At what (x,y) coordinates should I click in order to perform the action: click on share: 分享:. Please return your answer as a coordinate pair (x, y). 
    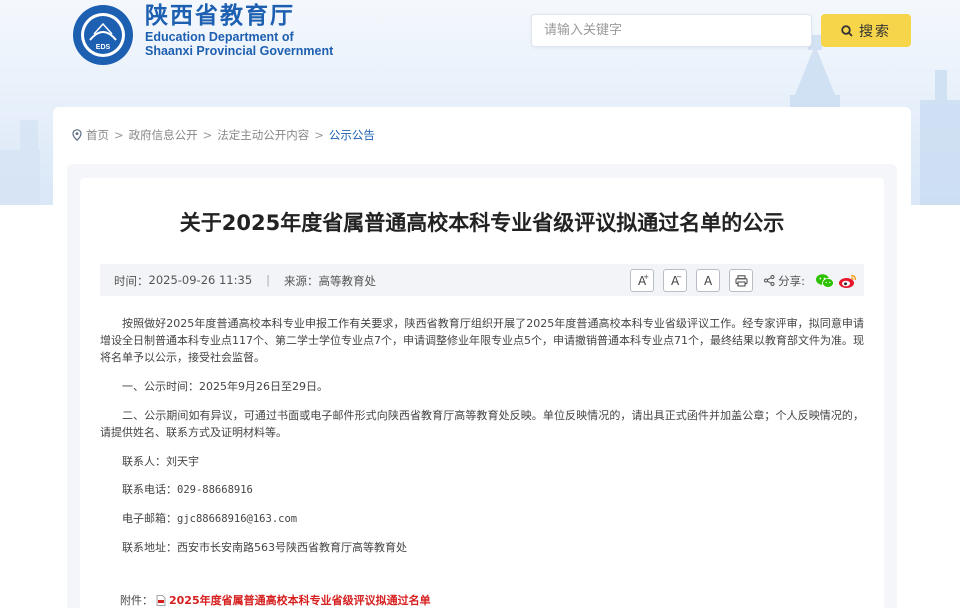
    Looking at the image, I should click on (784, 281).